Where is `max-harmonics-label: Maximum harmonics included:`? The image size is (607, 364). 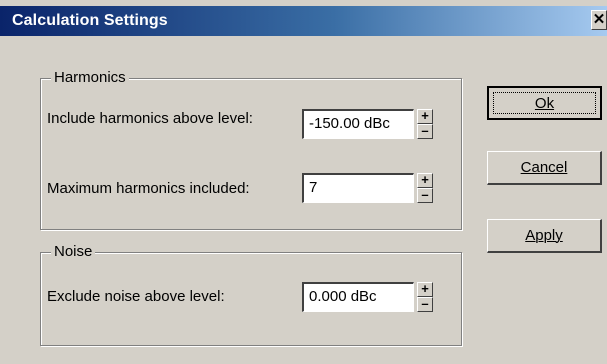 max-harmonics-label: Maximum harmonics included: is located at coordinates (148, 188).